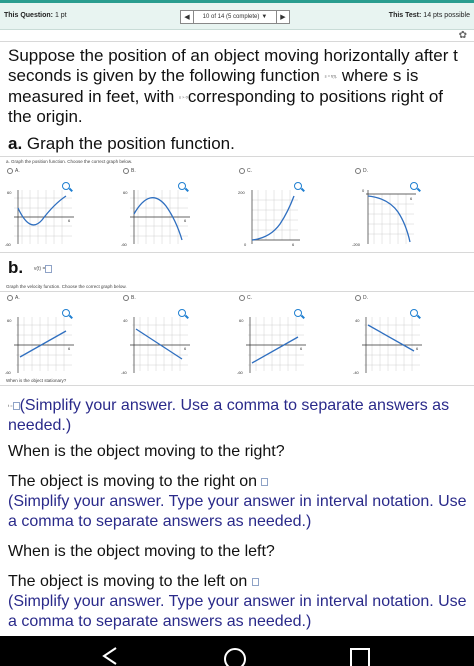 The image size is (474, 666). I want to click on right-question: When is the object moving to the right?, so click(146, 451).